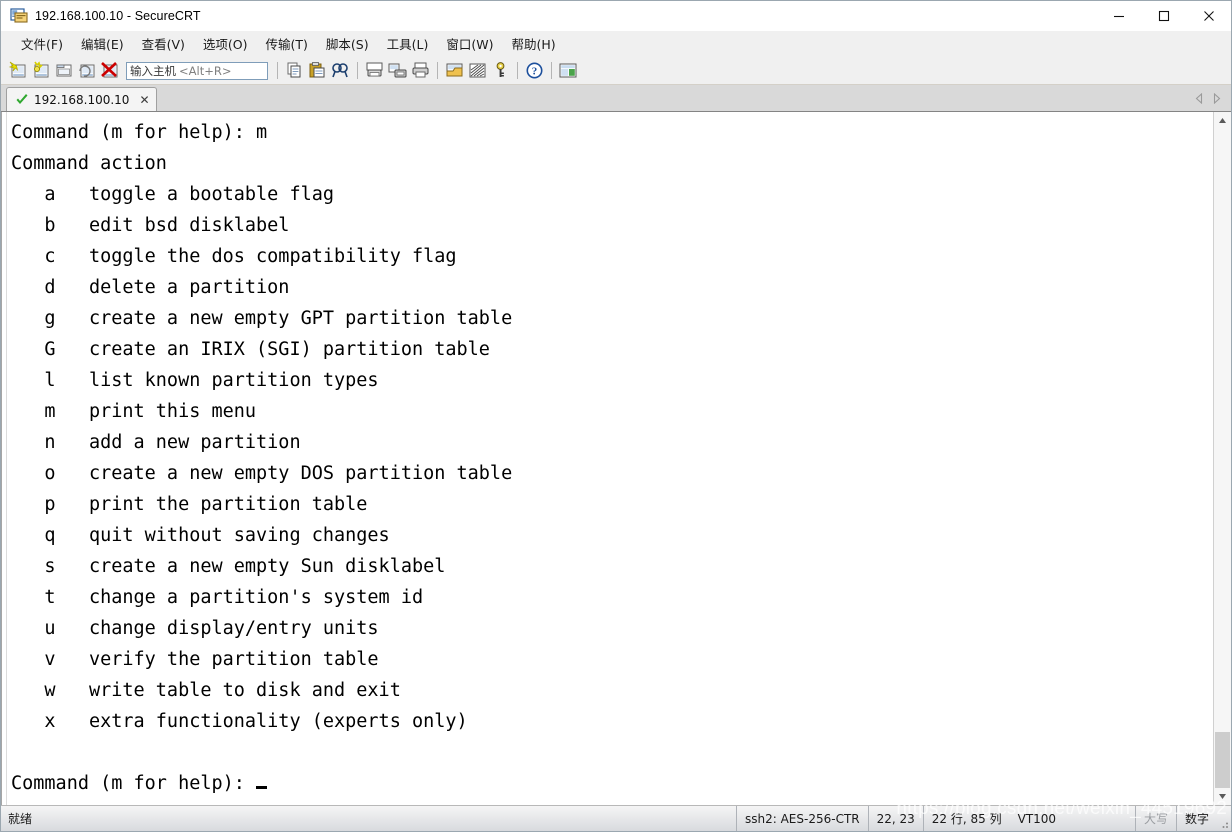 The image size is (1232, 832). I want to click on reconnect-icon, so click(87, 70).